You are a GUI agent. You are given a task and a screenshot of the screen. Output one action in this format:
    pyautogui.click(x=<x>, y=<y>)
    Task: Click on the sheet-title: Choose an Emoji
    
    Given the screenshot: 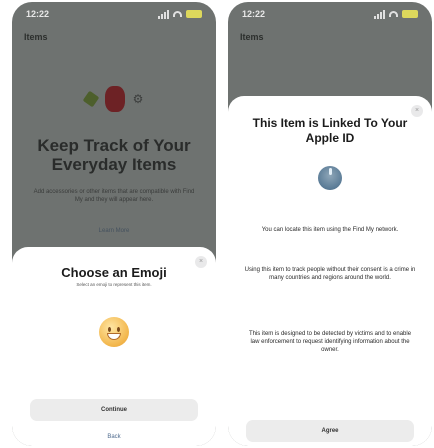 What is the action you would take?
    pyautogui.click(x=114, y=272)
    